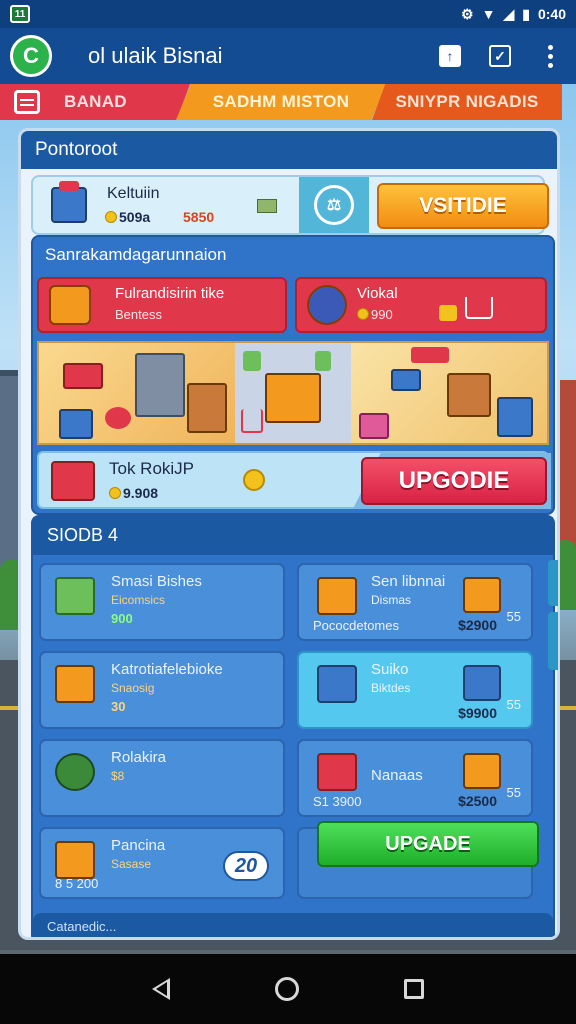 The width and height of the screenshot is (576, 1024). Describe the element at coordinates (118, 776) in the screenshot. I see `item-subtitle: $8` at that location.